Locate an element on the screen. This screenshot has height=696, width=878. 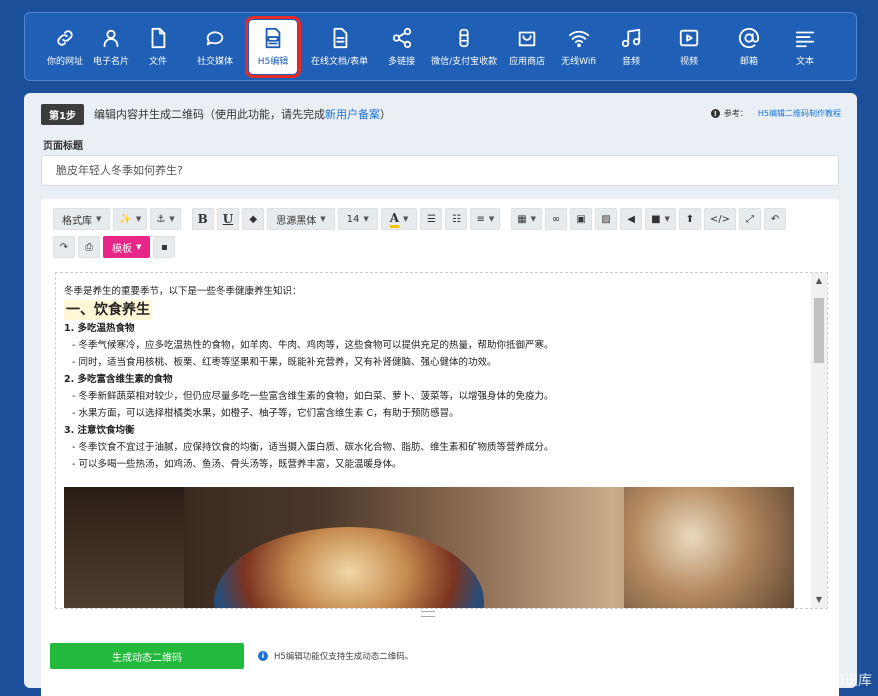
nav-item-label: 社交媒体 is located at coordinates (215, 61).